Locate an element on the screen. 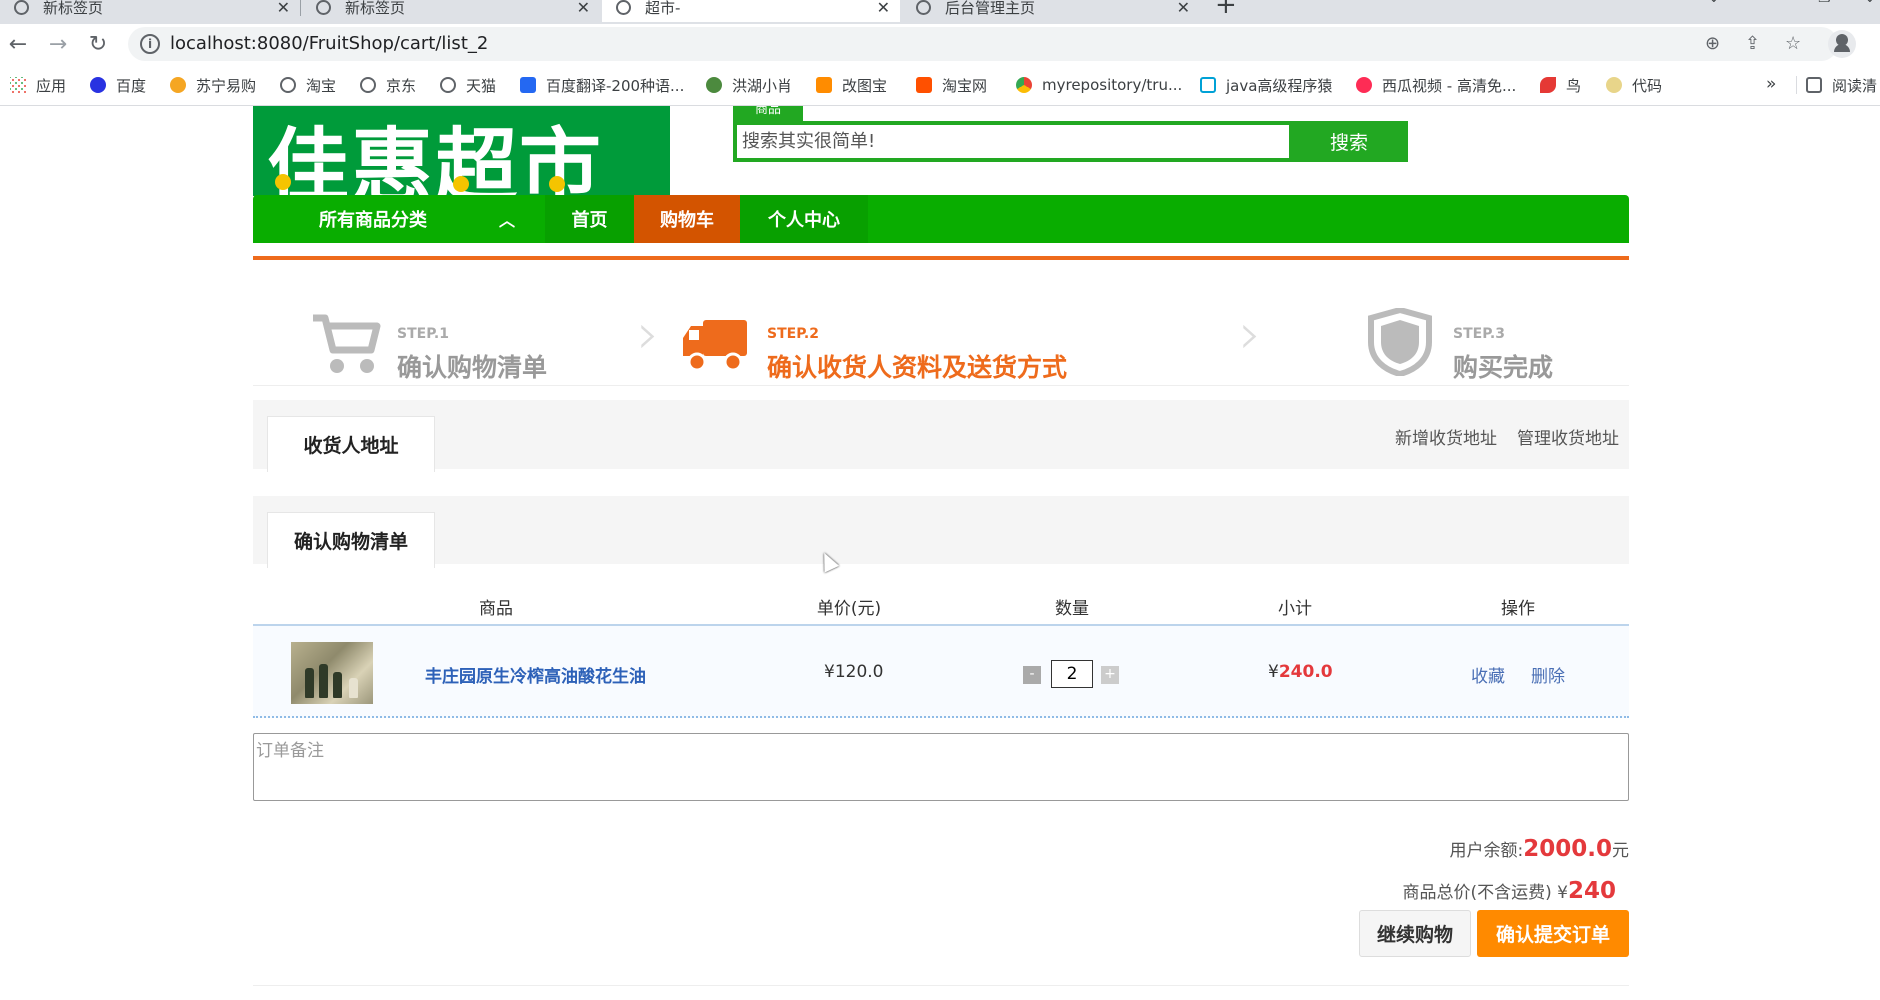 The image size is (1880, 1000). tab-title: 超市- is located at coordinates (663, 8).